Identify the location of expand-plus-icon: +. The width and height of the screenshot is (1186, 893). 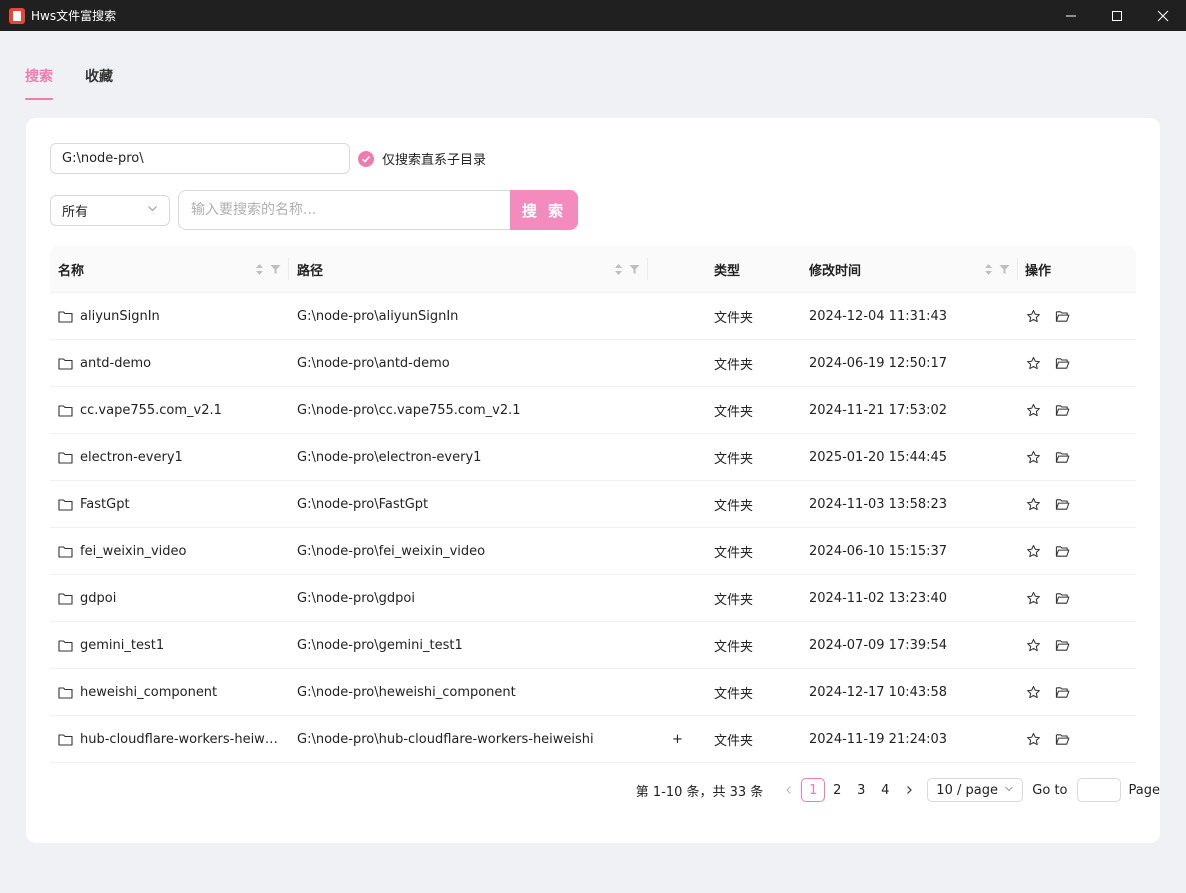
(677, 739).